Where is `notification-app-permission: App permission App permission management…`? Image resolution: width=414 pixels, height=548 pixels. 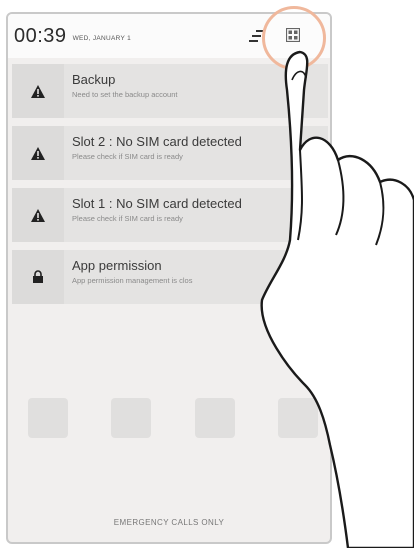 notification-app-permission: App permission App permission management… is located at coordinates (170, 277).